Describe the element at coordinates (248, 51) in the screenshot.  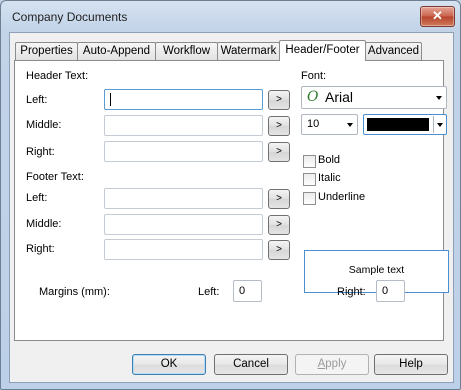
I see `tab-watermark: Watermark` at that location.